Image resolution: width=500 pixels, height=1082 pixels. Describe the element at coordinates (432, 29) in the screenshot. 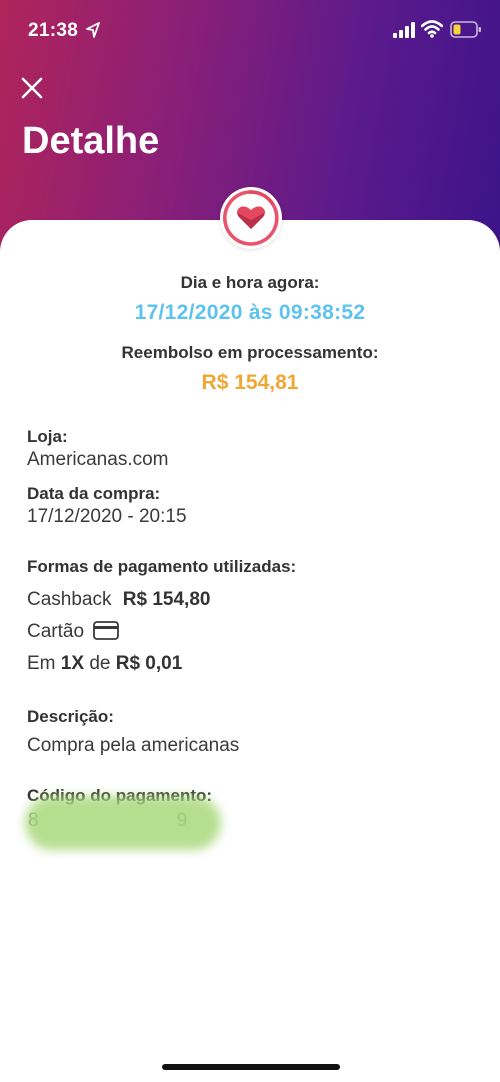

I see `wifi-icon` at that location.